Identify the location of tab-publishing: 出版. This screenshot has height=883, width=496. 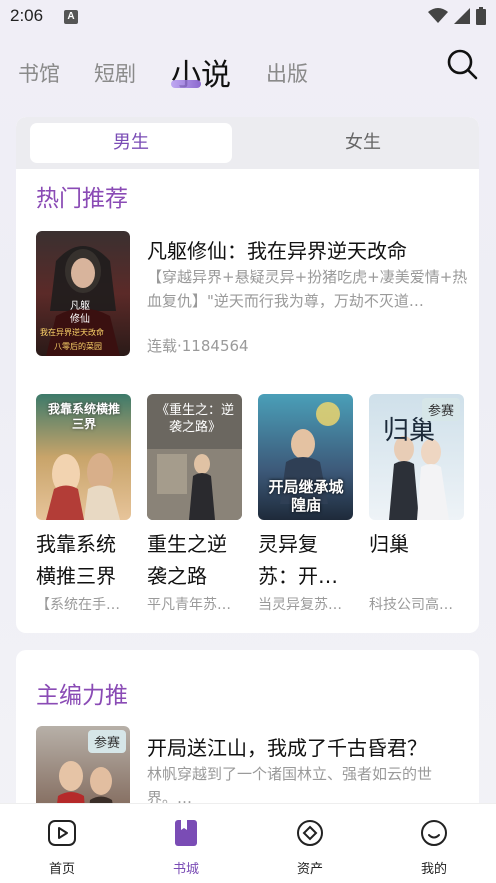
(287, 73).